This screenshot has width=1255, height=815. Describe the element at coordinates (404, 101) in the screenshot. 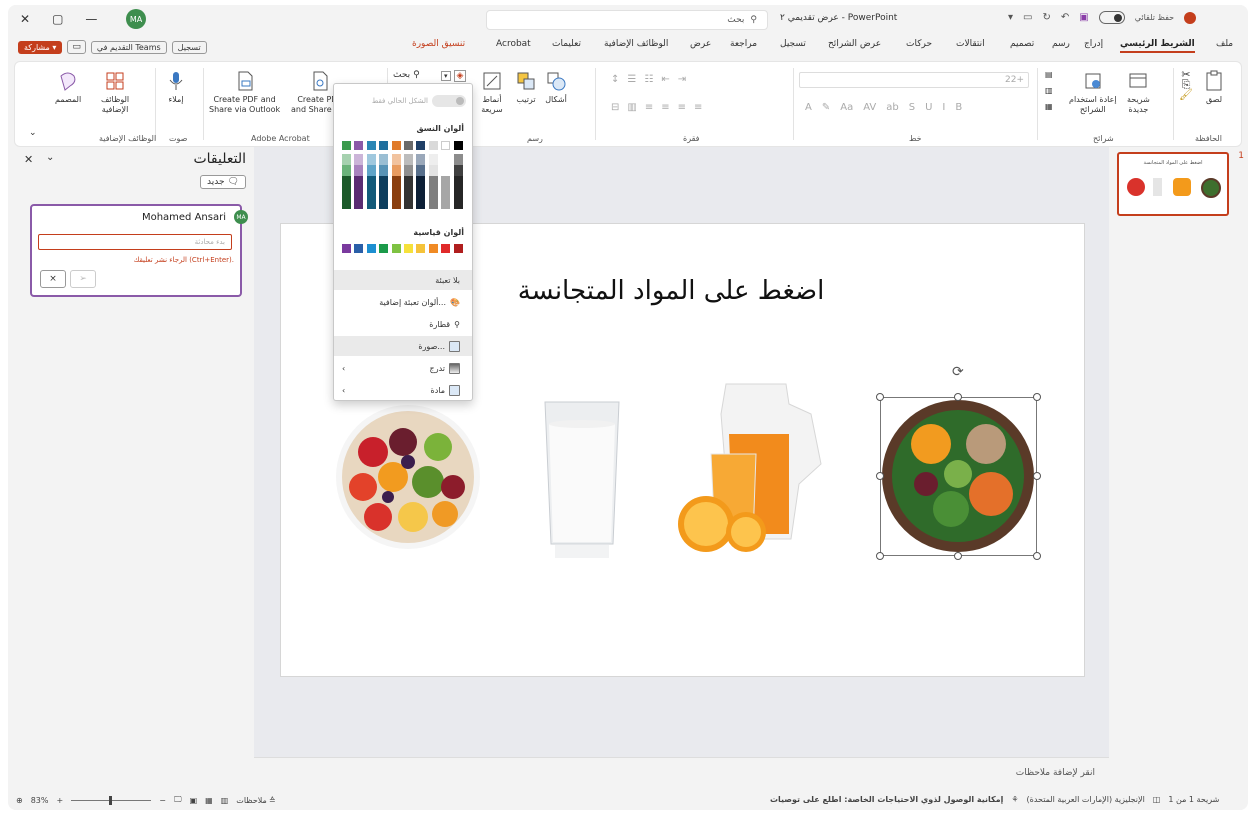

I see `current-shape-only-toggle: الشكل الحالي فقط` at that location.